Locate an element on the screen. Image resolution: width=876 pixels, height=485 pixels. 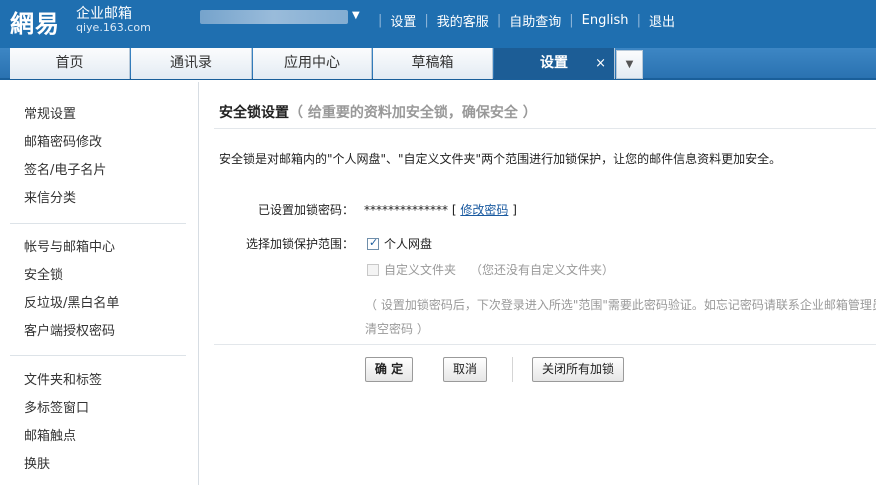
tab-settings-label: 设置 is located at coordinates (554, 63).